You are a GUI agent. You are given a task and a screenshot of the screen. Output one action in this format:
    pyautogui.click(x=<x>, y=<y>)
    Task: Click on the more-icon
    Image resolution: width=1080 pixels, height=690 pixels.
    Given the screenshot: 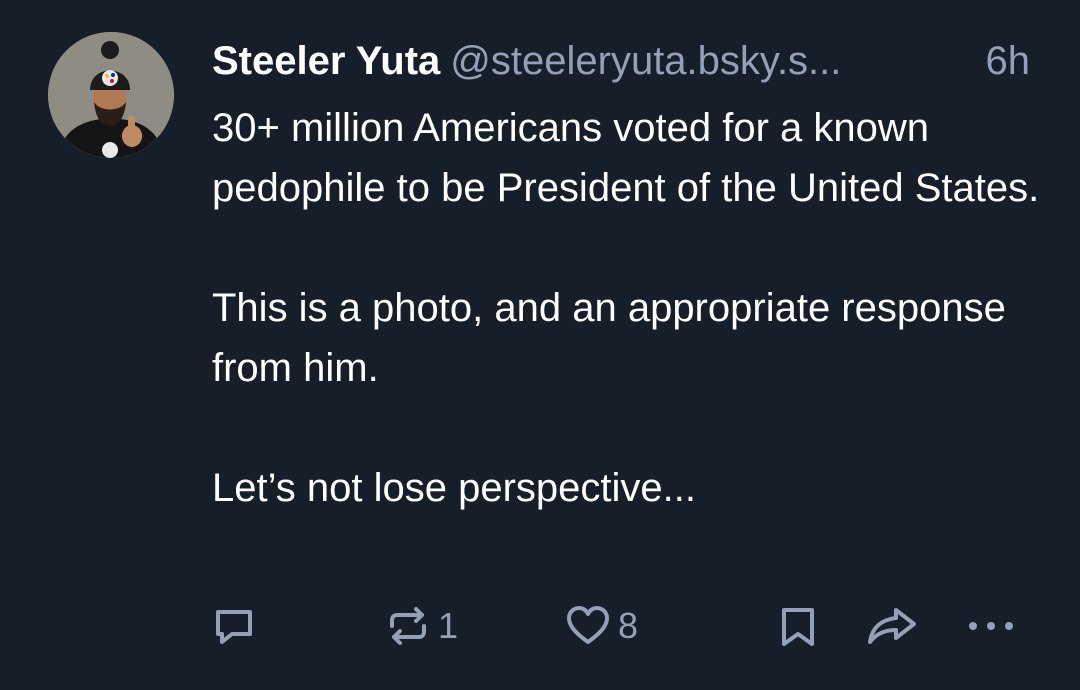 What is the action you would take?
    pyautogui.click(x=991, y=626)
    